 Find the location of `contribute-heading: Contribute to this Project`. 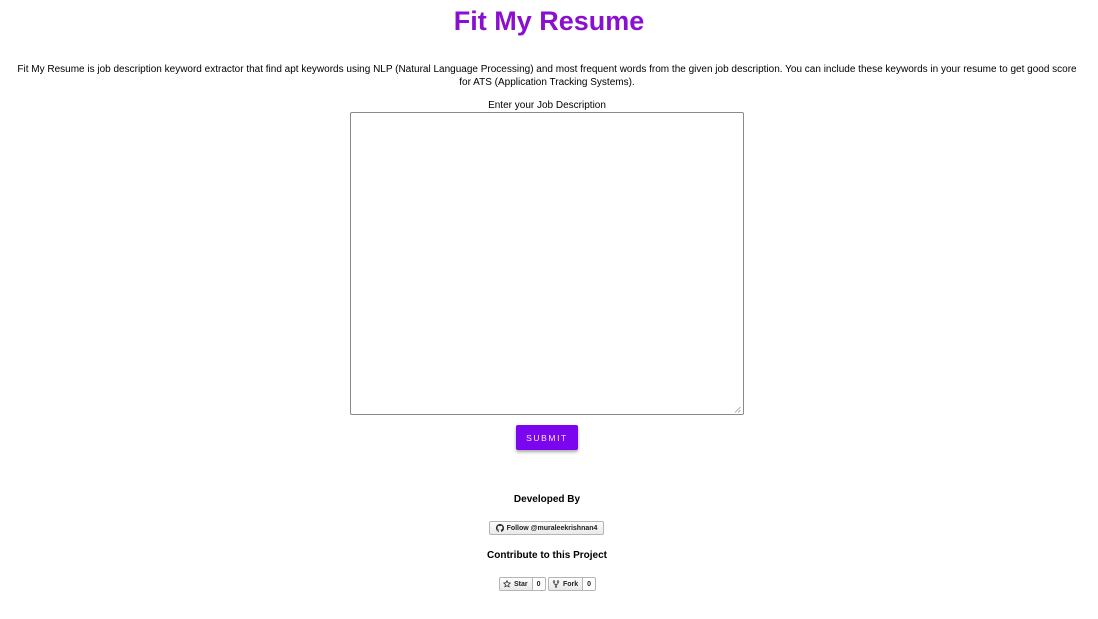

contribute-heading: Contribute to this Project is located at coordinates (547, 555).